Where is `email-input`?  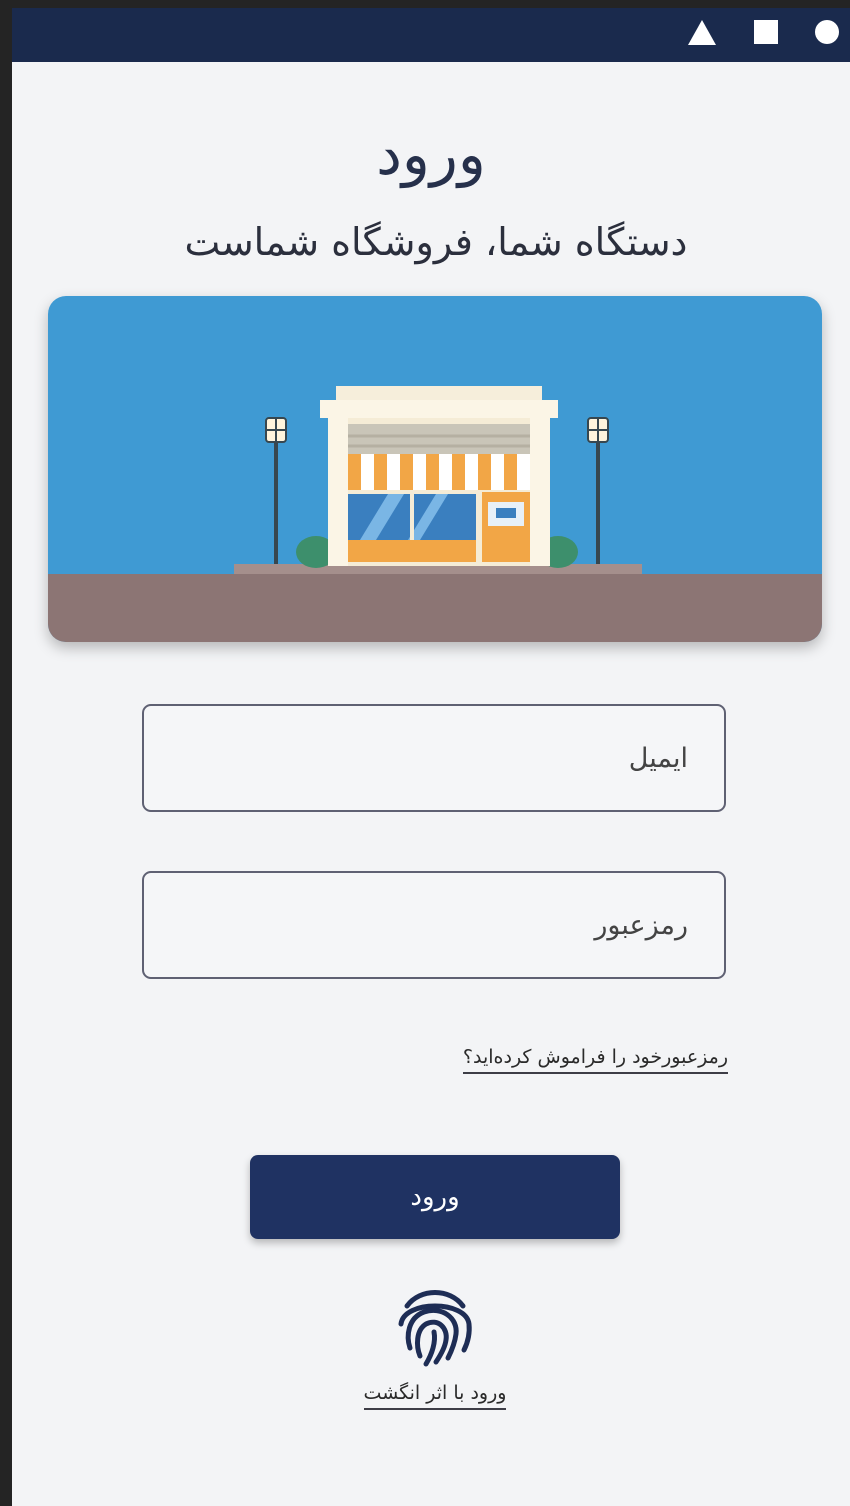
email-input is located at coordinates (434, 758).